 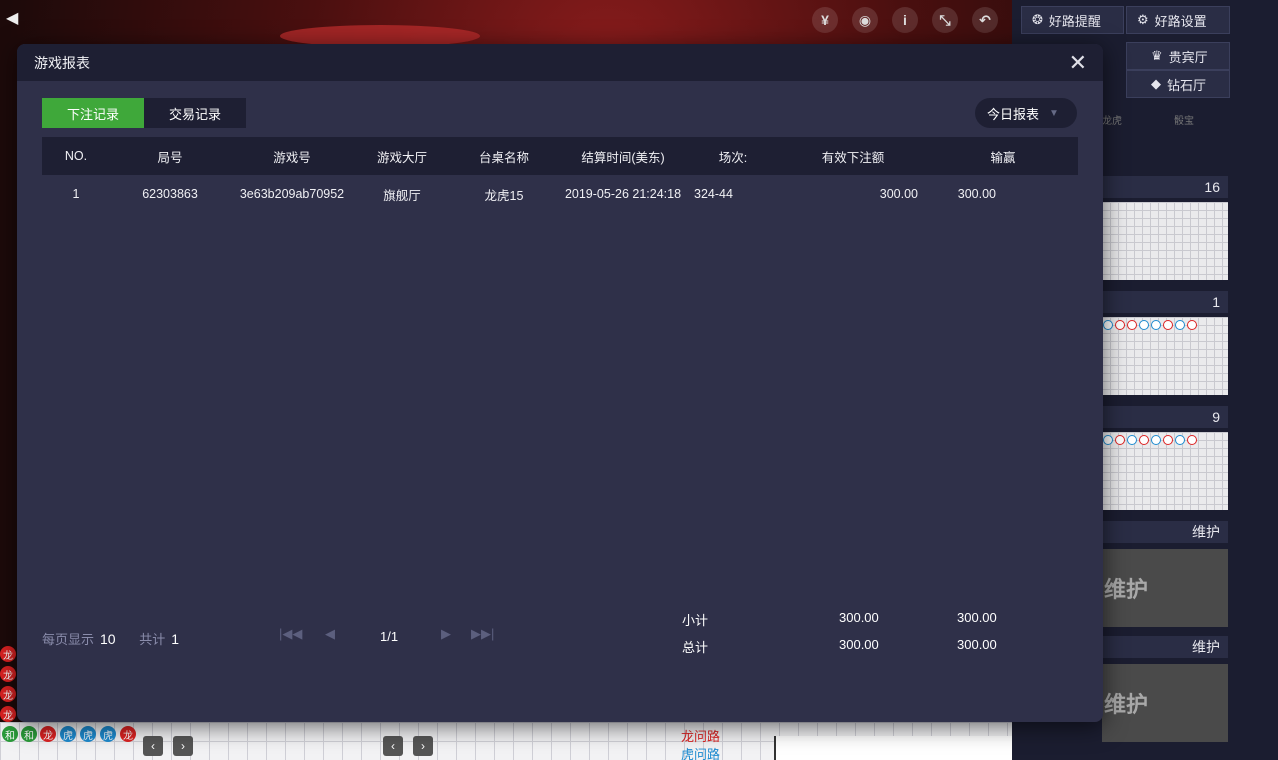 I want to click on road-settings-label: 好路设置, so click(x=1180, y=21).